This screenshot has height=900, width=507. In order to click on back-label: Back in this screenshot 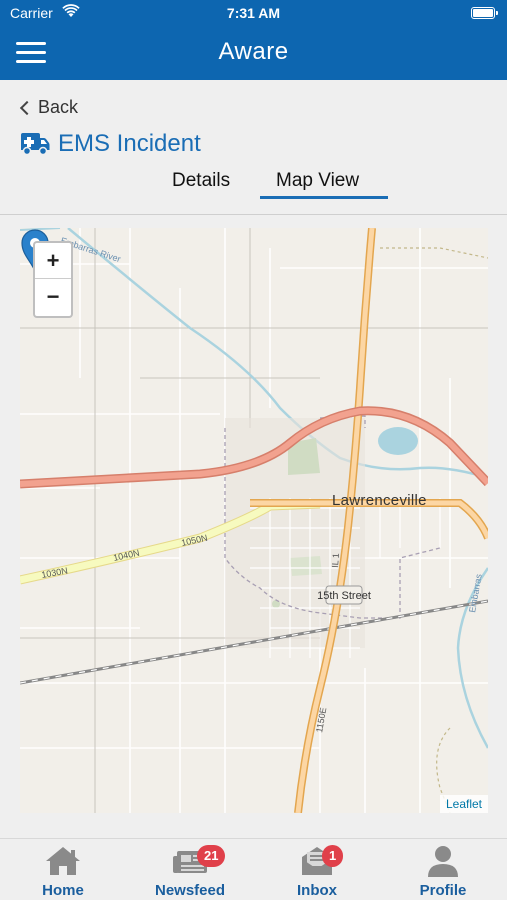, I will do `click(58, 107)`.